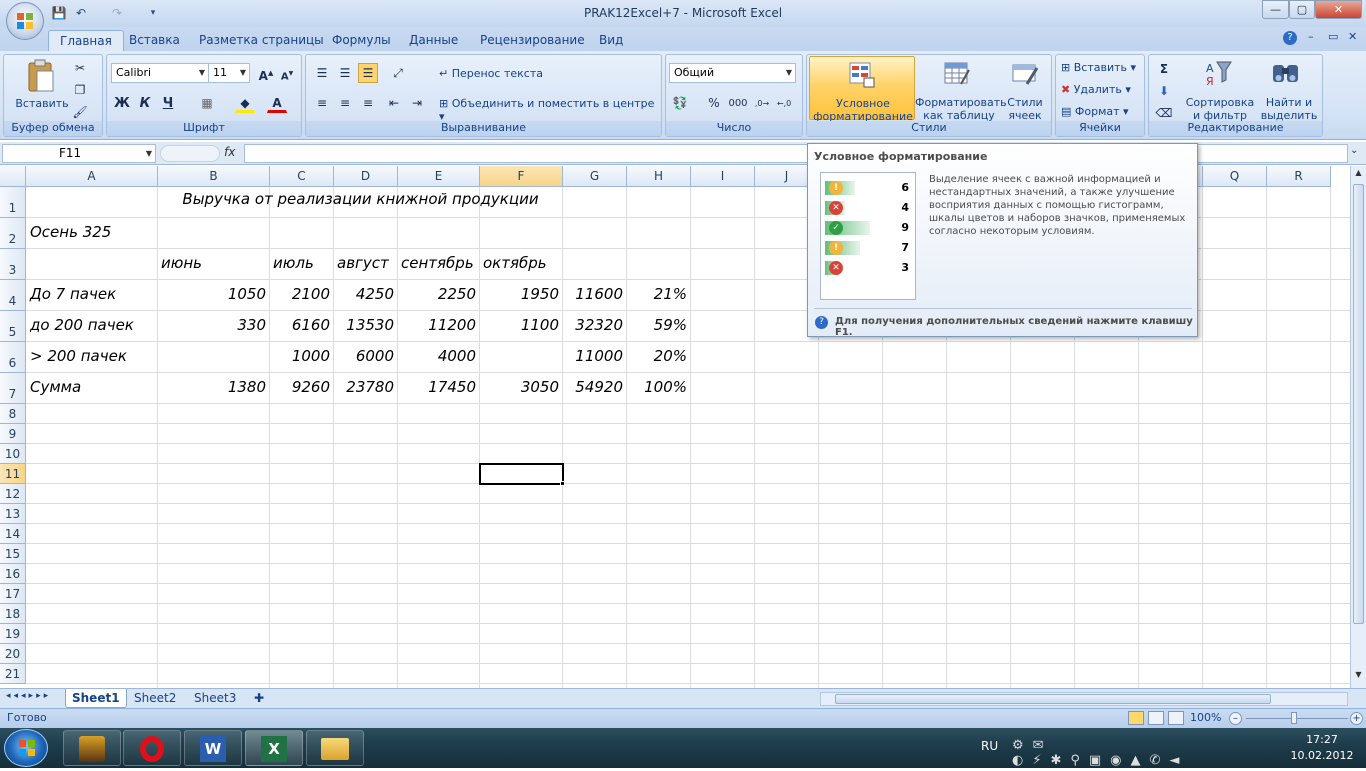 This screenshot has height=771, width=1366. What do you see at coordinates (364, 356) in the screenshot?
I see `cell-d6: 6000` at bounding box center [364, 356].